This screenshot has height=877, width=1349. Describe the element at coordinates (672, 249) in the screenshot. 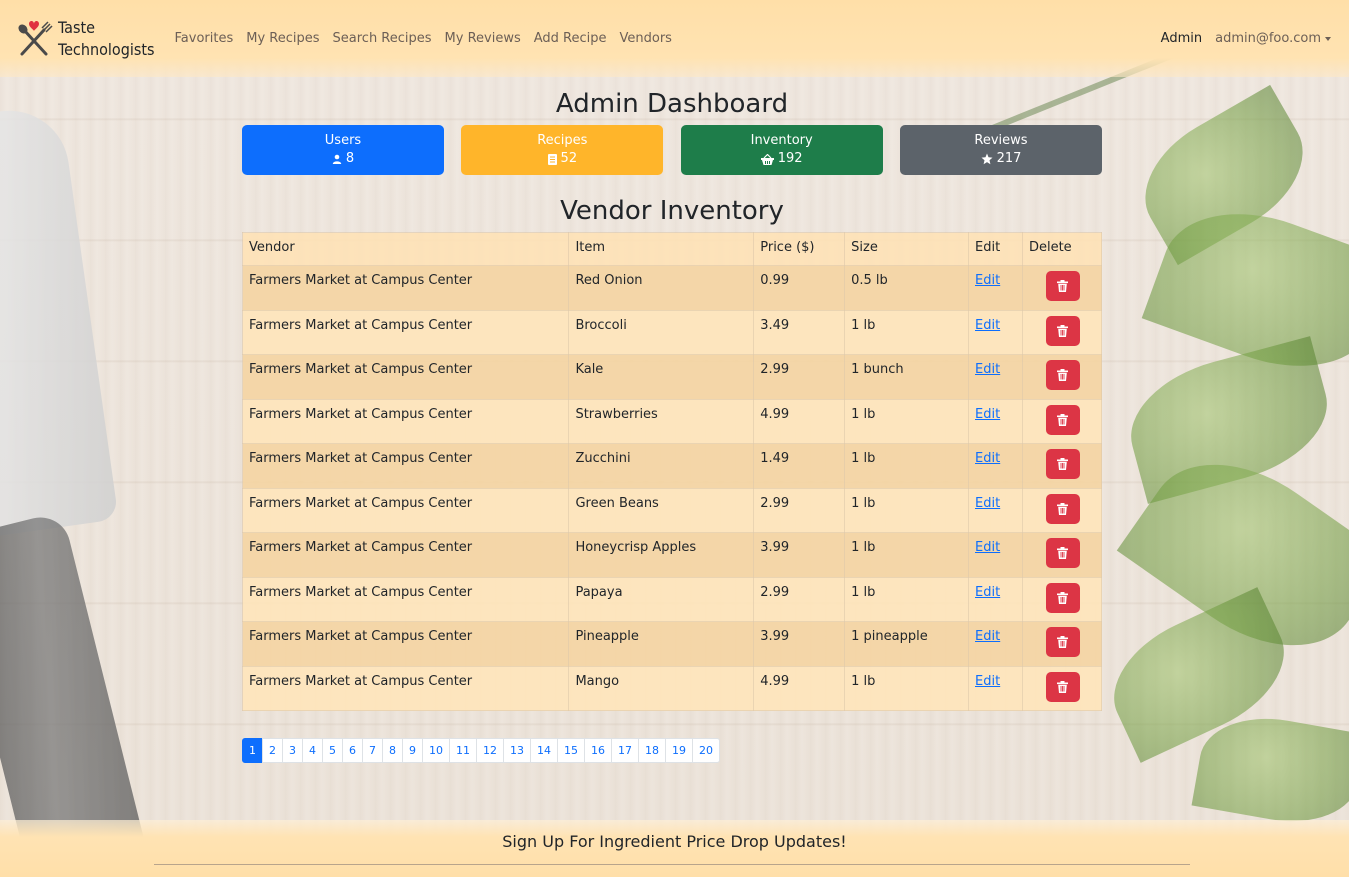

I see `table-header-row: Vendor Item Price ($) Size Edit Delete` at that location.